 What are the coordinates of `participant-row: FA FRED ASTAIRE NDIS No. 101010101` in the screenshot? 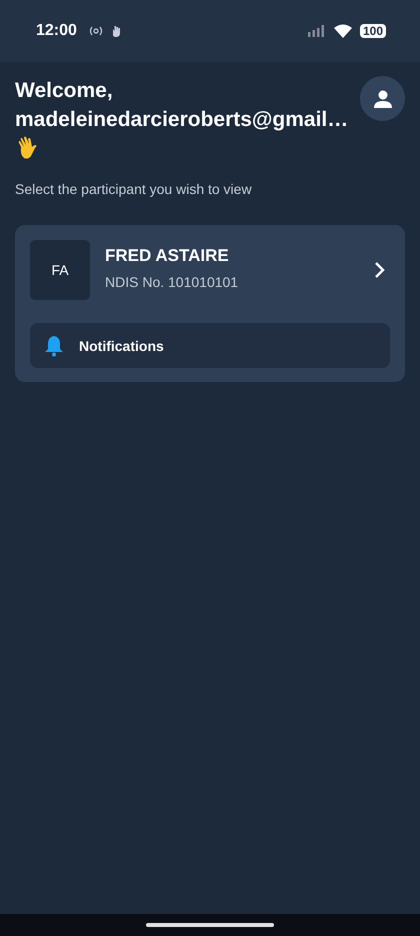 It's located at (210, 270).